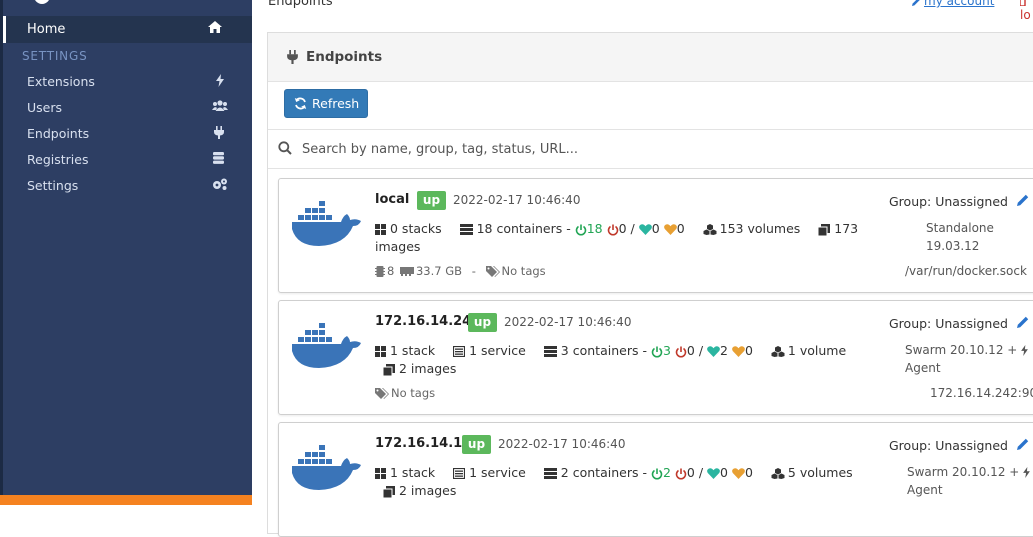 The height and width of the screenshot is (537, 1033). What do you see at coordinates (300, 103) in the screenshot?
I see `refresh-icon` at bounding box center [300, 103].